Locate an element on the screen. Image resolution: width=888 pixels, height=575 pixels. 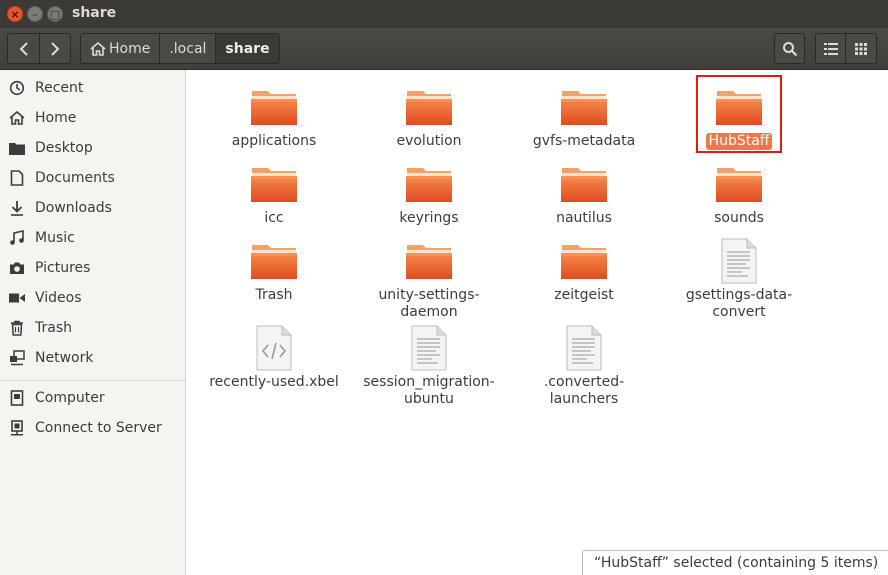
sidebar-item-documents: Documents is located at coordinates (92, 178).